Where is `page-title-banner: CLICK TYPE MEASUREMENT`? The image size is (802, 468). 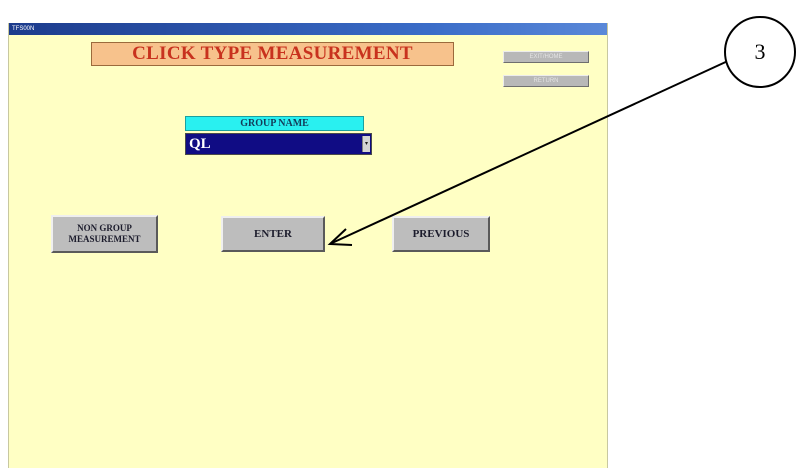
page-title-banner: CLICK TYPE MEASUREMENT is located at coordinates (272, 54).